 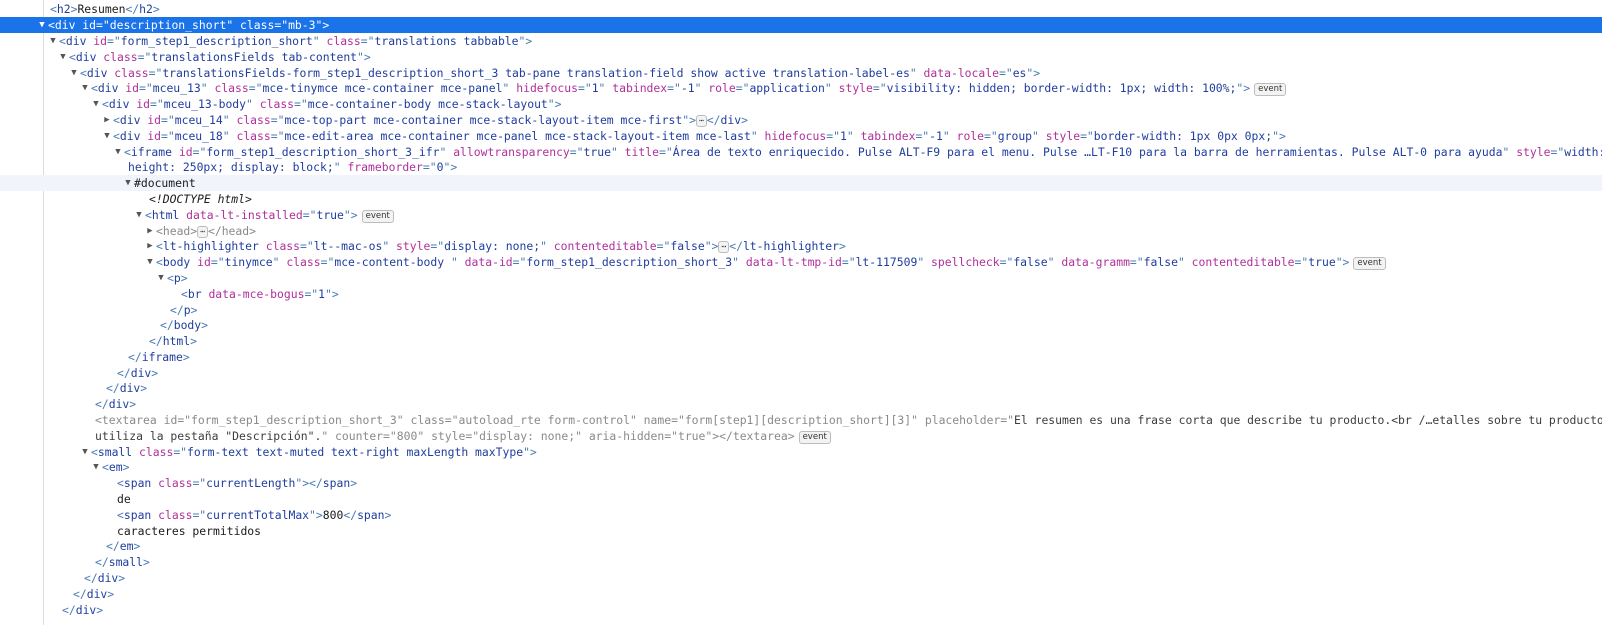 What do you see at coordinates (801, 546) in the screenshot?
I see `node-row: </em>` at bounding box center [801, 546].